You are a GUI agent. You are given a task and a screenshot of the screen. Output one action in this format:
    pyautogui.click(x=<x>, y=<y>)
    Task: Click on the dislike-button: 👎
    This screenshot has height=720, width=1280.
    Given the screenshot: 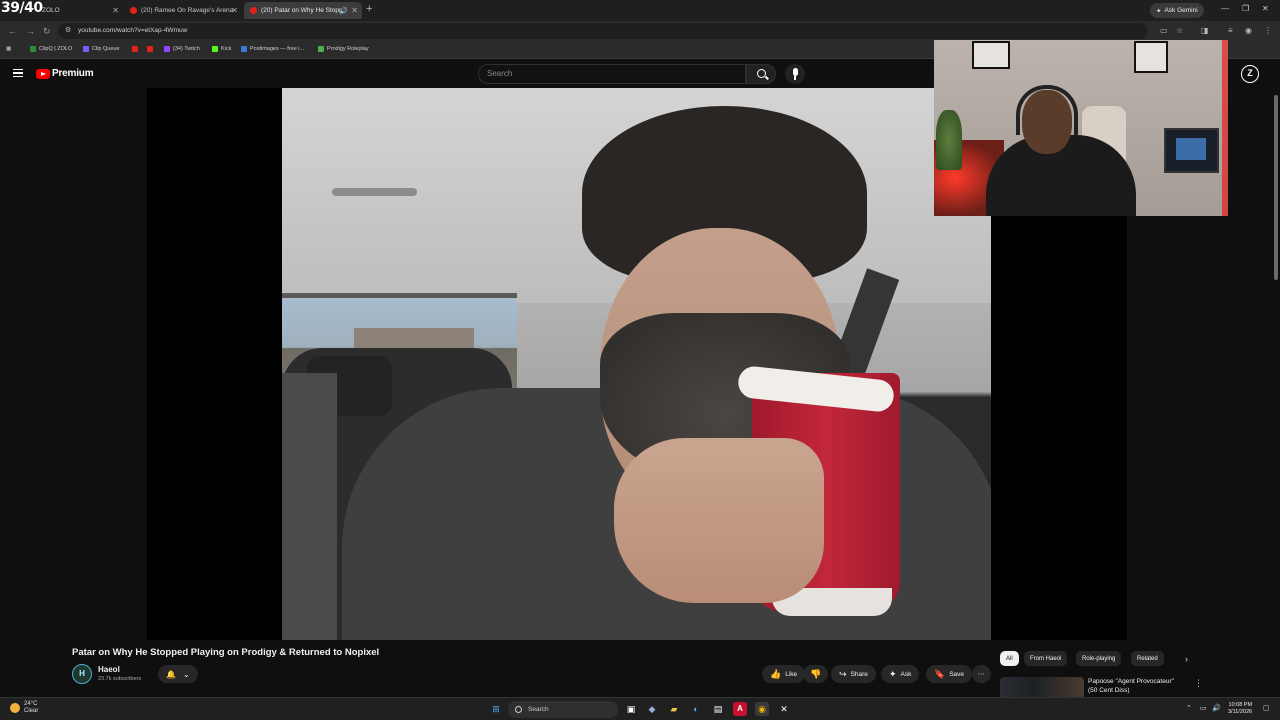 What is the action you would take?
    pyautogui.click(x=816, y=674)
    